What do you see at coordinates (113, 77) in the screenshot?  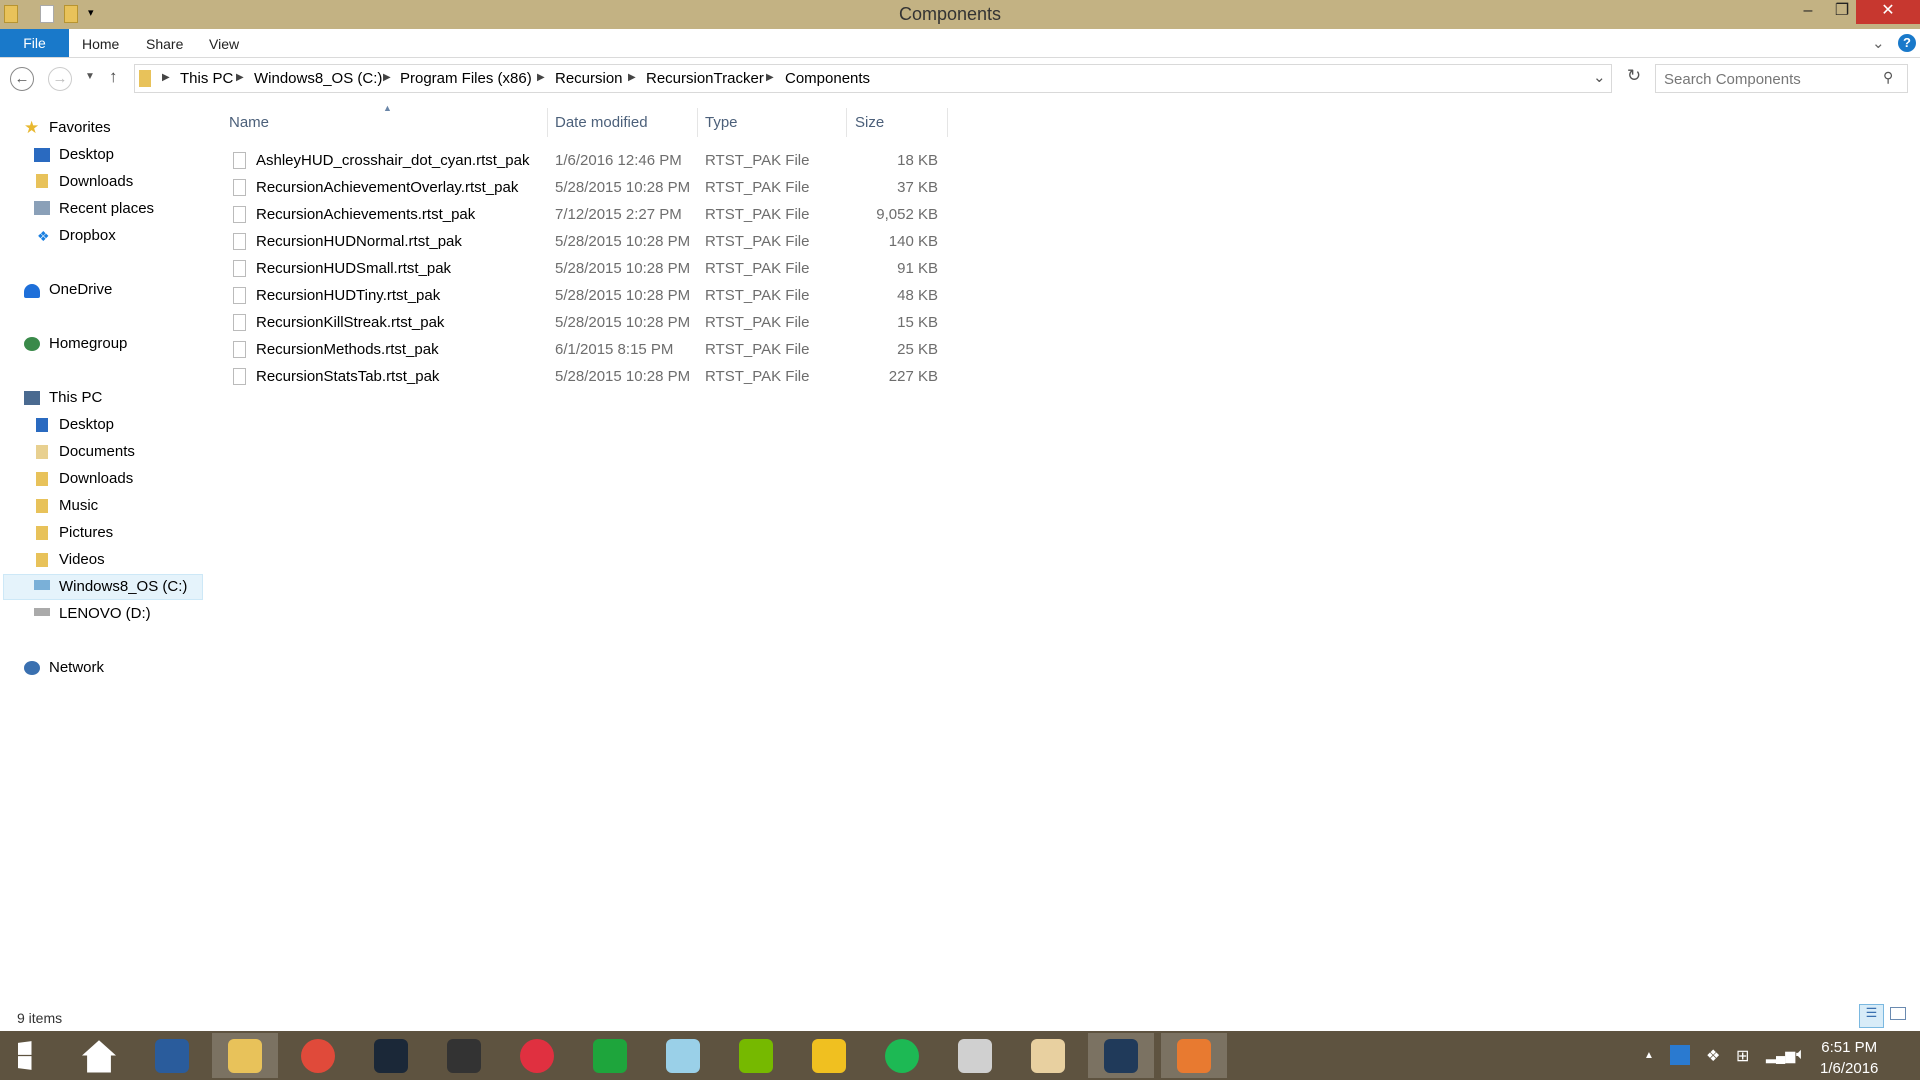 I see `up-button: ↑` at bounding box center [113, 77].